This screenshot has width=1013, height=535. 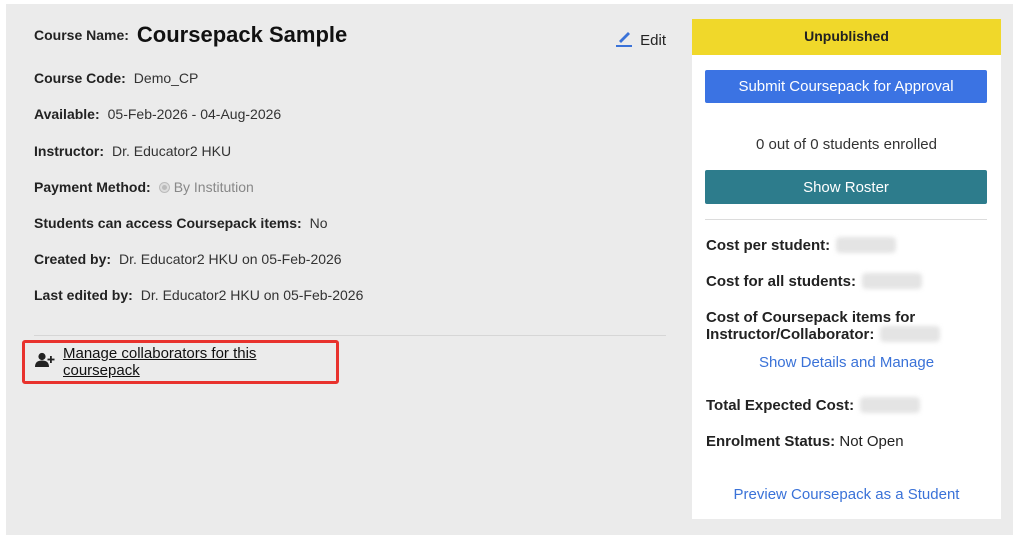 What do you see at coordinates (771, 441) in the screenshot?
I see `enrolment-status-label: Enrolment Status:` at bounding box center [771, 441].